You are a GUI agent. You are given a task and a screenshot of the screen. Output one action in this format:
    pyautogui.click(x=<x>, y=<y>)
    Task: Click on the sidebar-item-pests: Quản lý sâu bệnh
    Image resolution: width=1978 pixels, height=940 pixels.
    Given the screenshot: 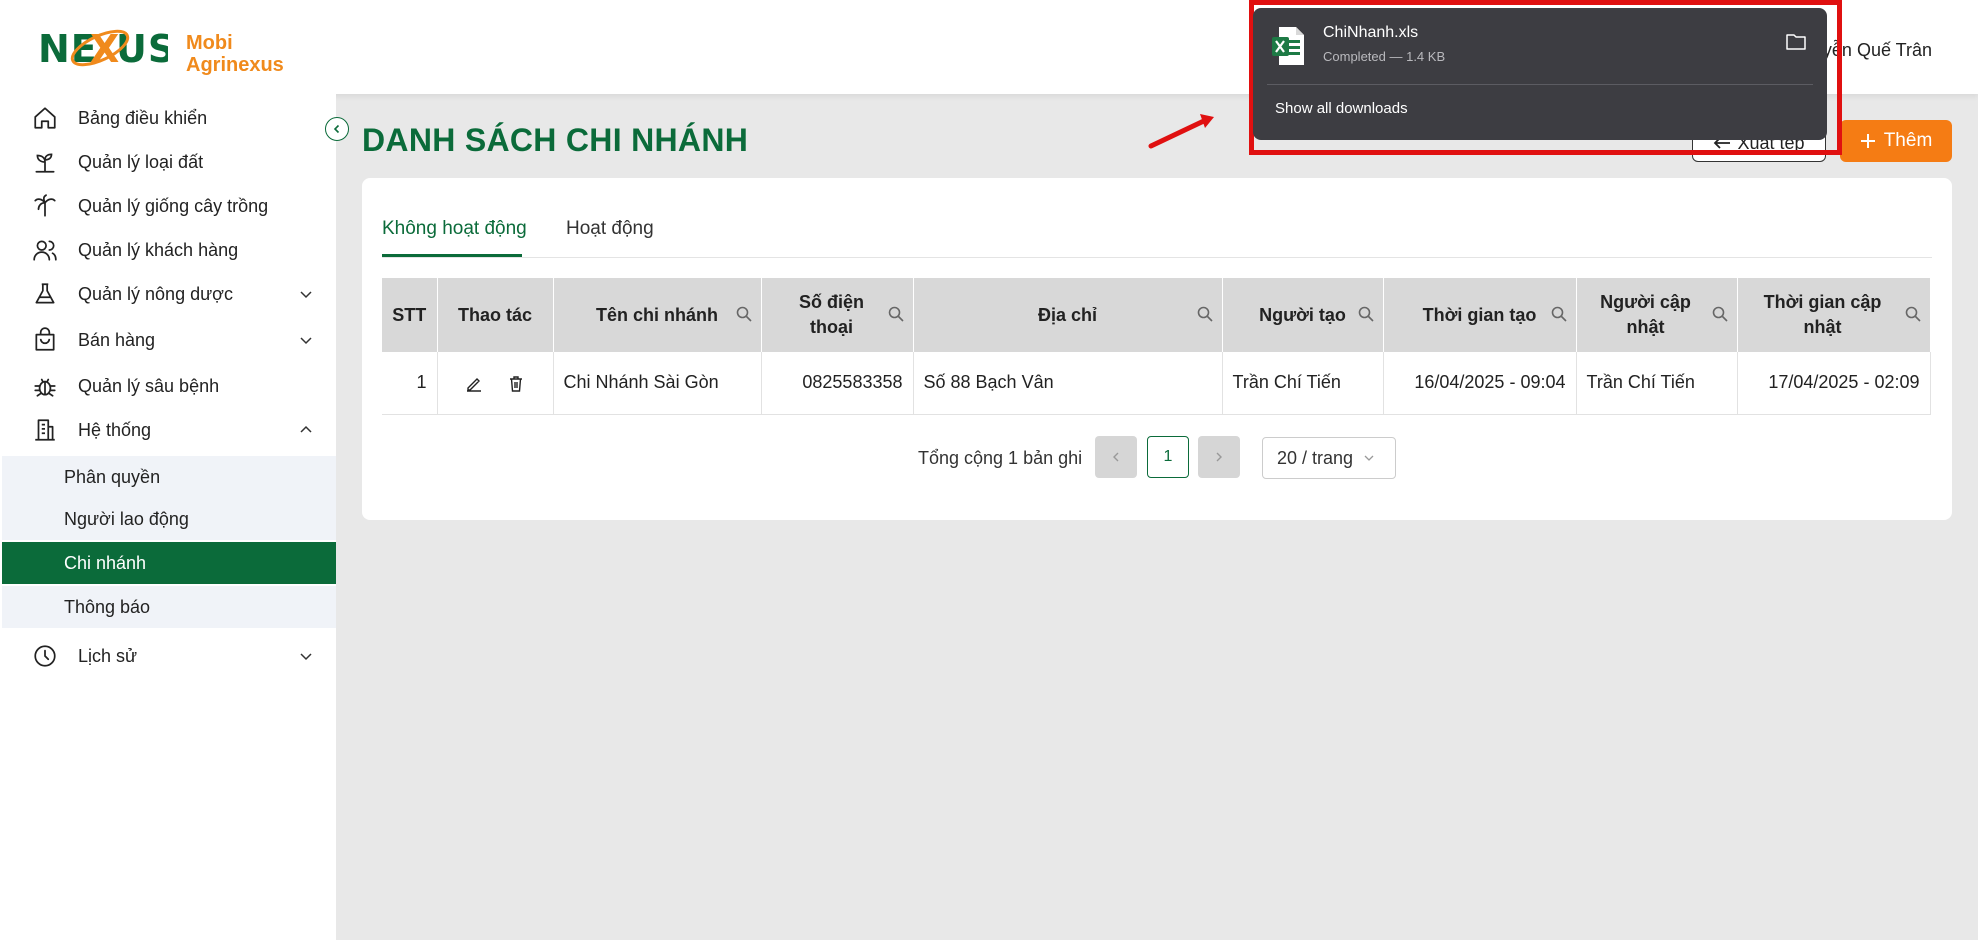 What is the action you would take?
    pyautogui.click(x=168, y=386)
    